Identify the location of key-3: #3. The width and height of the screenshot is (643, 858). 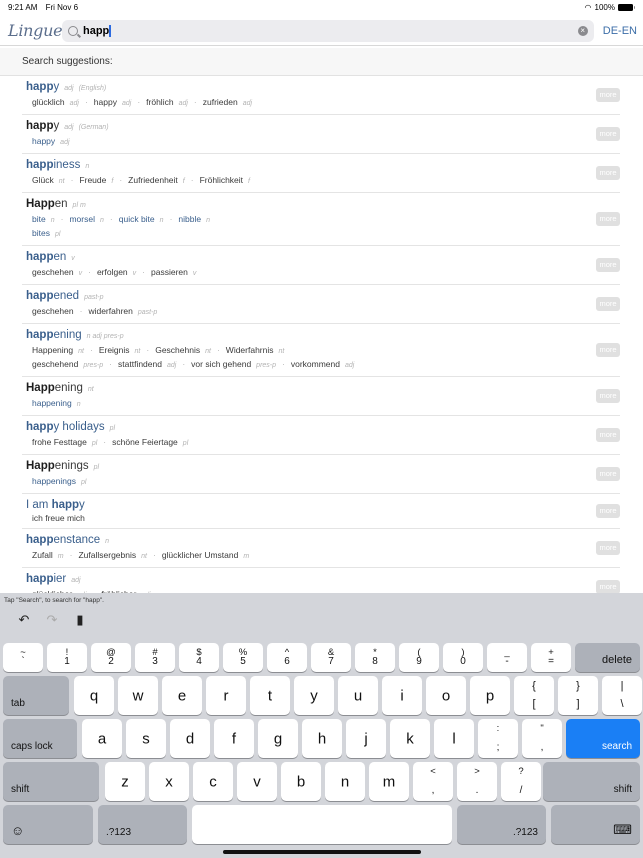
(155, 657).